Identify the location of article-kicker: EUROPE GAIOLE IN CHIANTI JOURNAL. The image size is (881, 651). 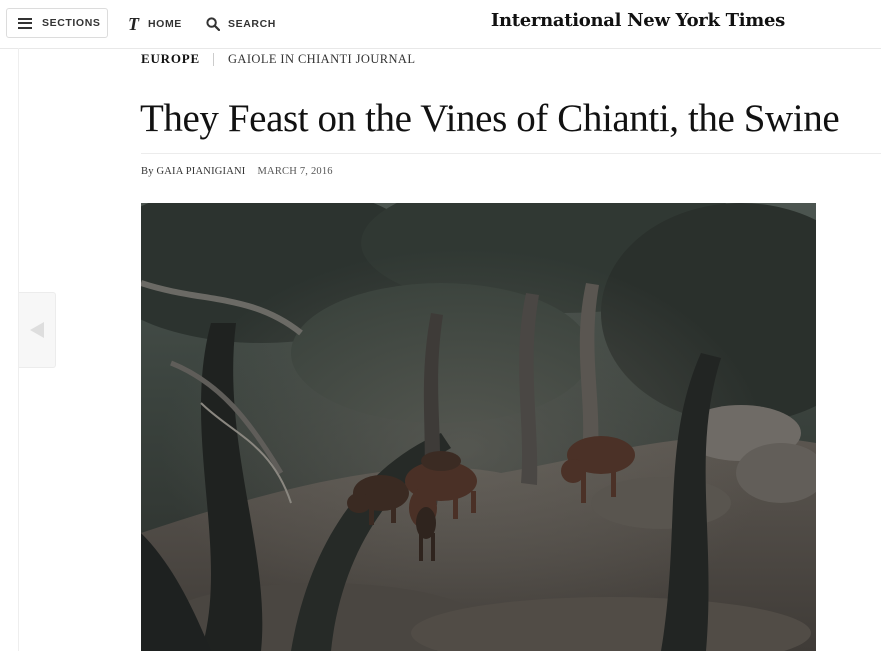
(278, 59).